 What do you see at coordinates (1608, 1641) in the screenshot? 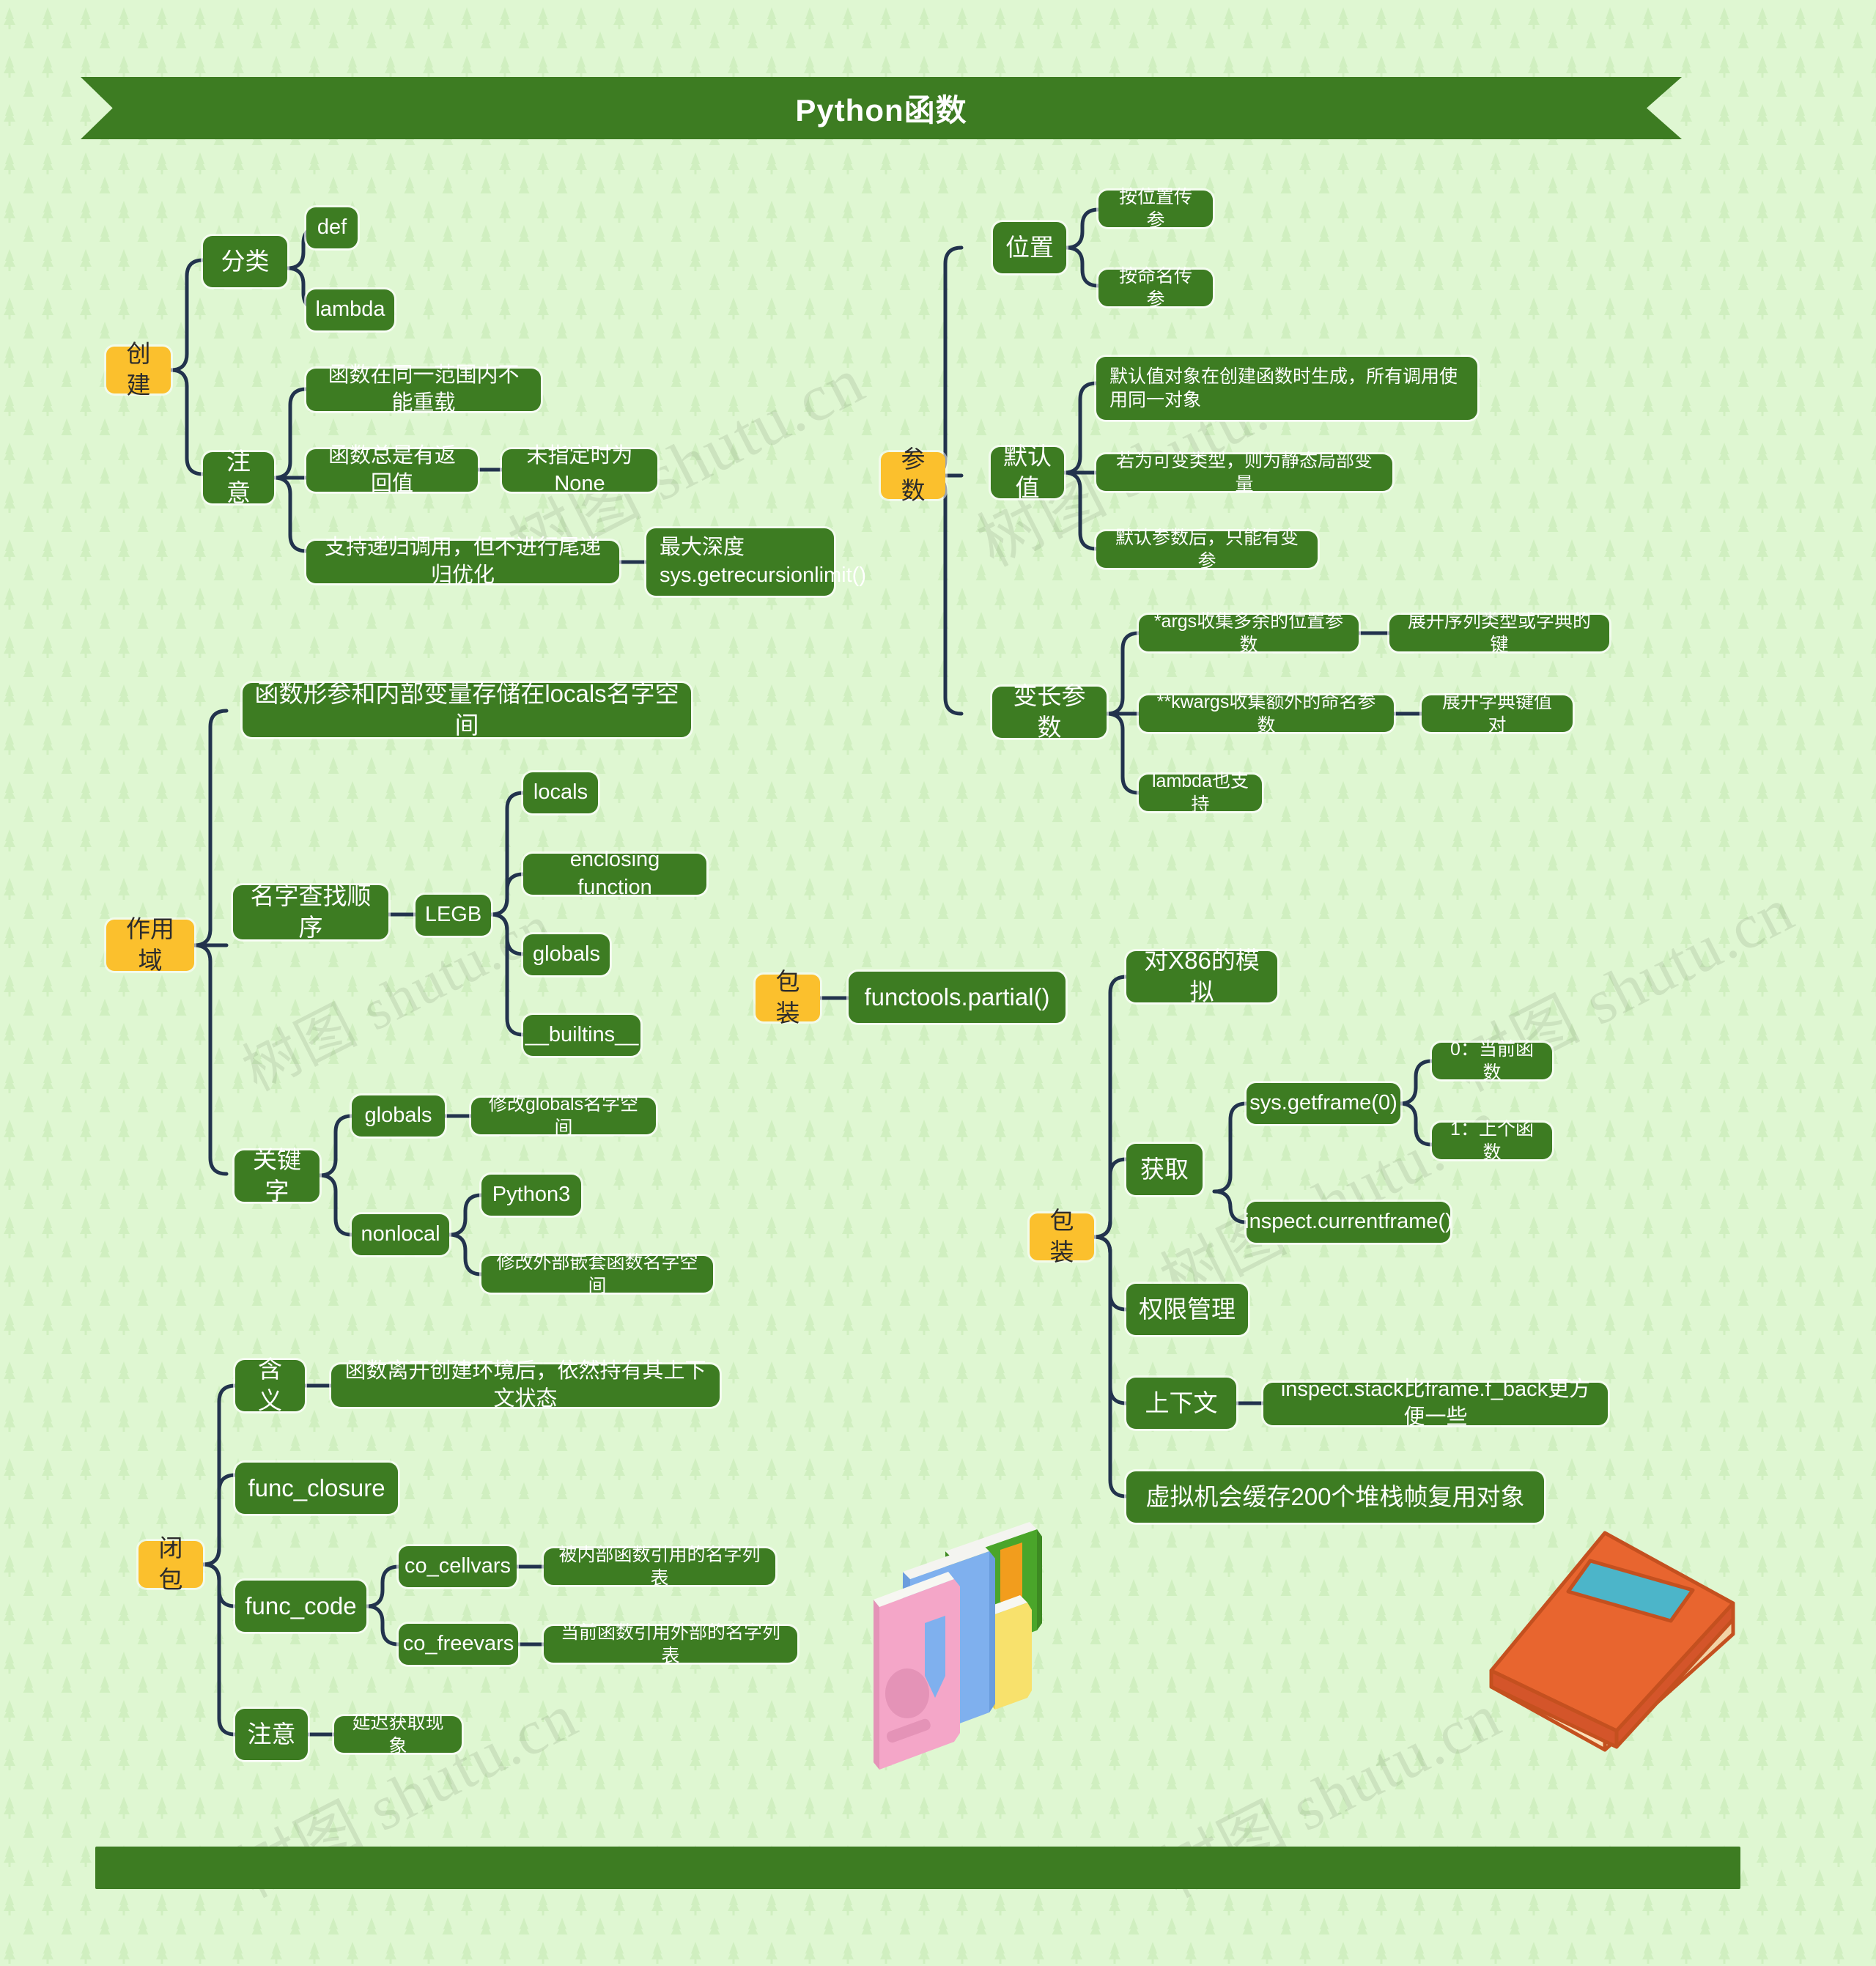
I see `orange-book-illustration` at bounding box center [1608, 1641].